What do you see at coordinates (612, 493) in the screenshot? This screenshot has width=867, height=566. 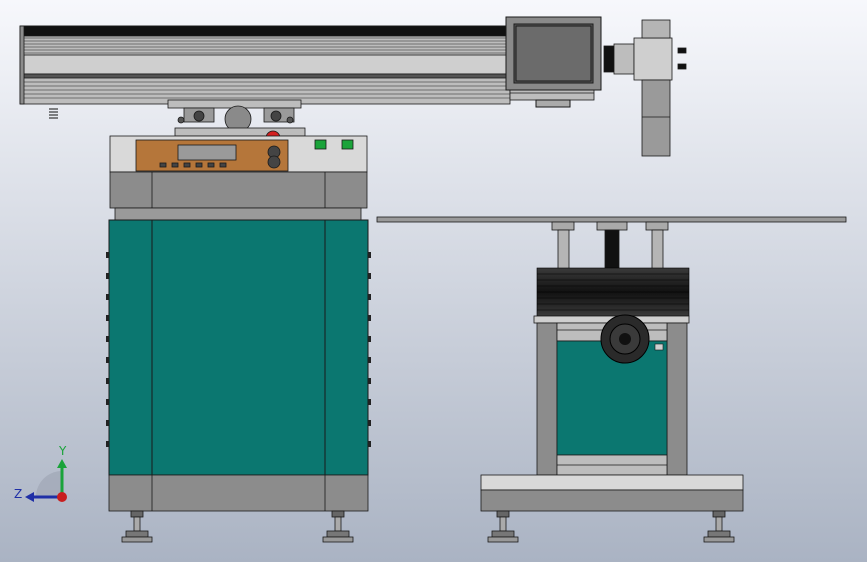 I see `side-base` at bounding box center [612, 493].